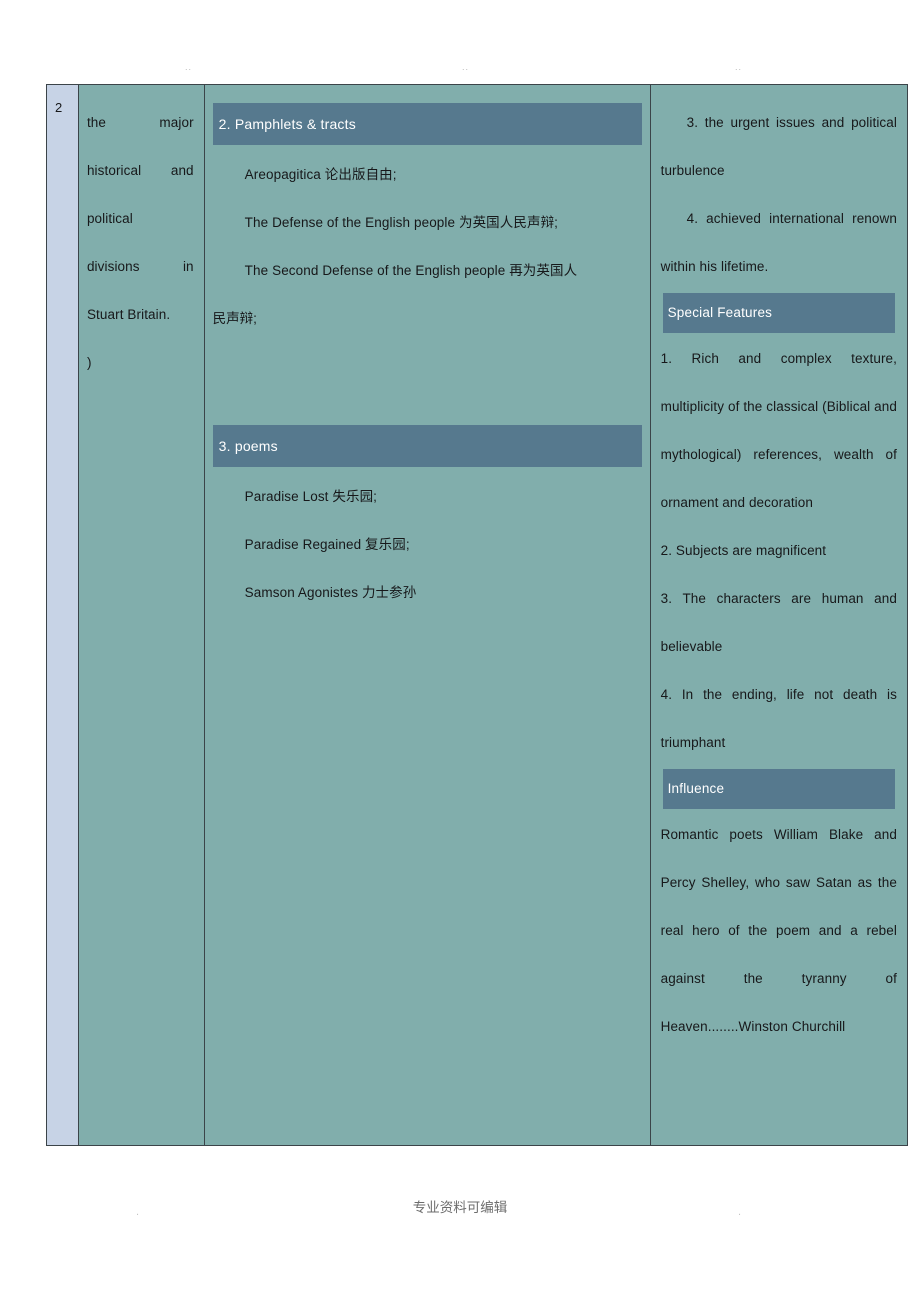  What do you see at coordinates (140, 266) in the screenshot?
I see `left-text-line: divisions in` at bounding box center [140, 266].